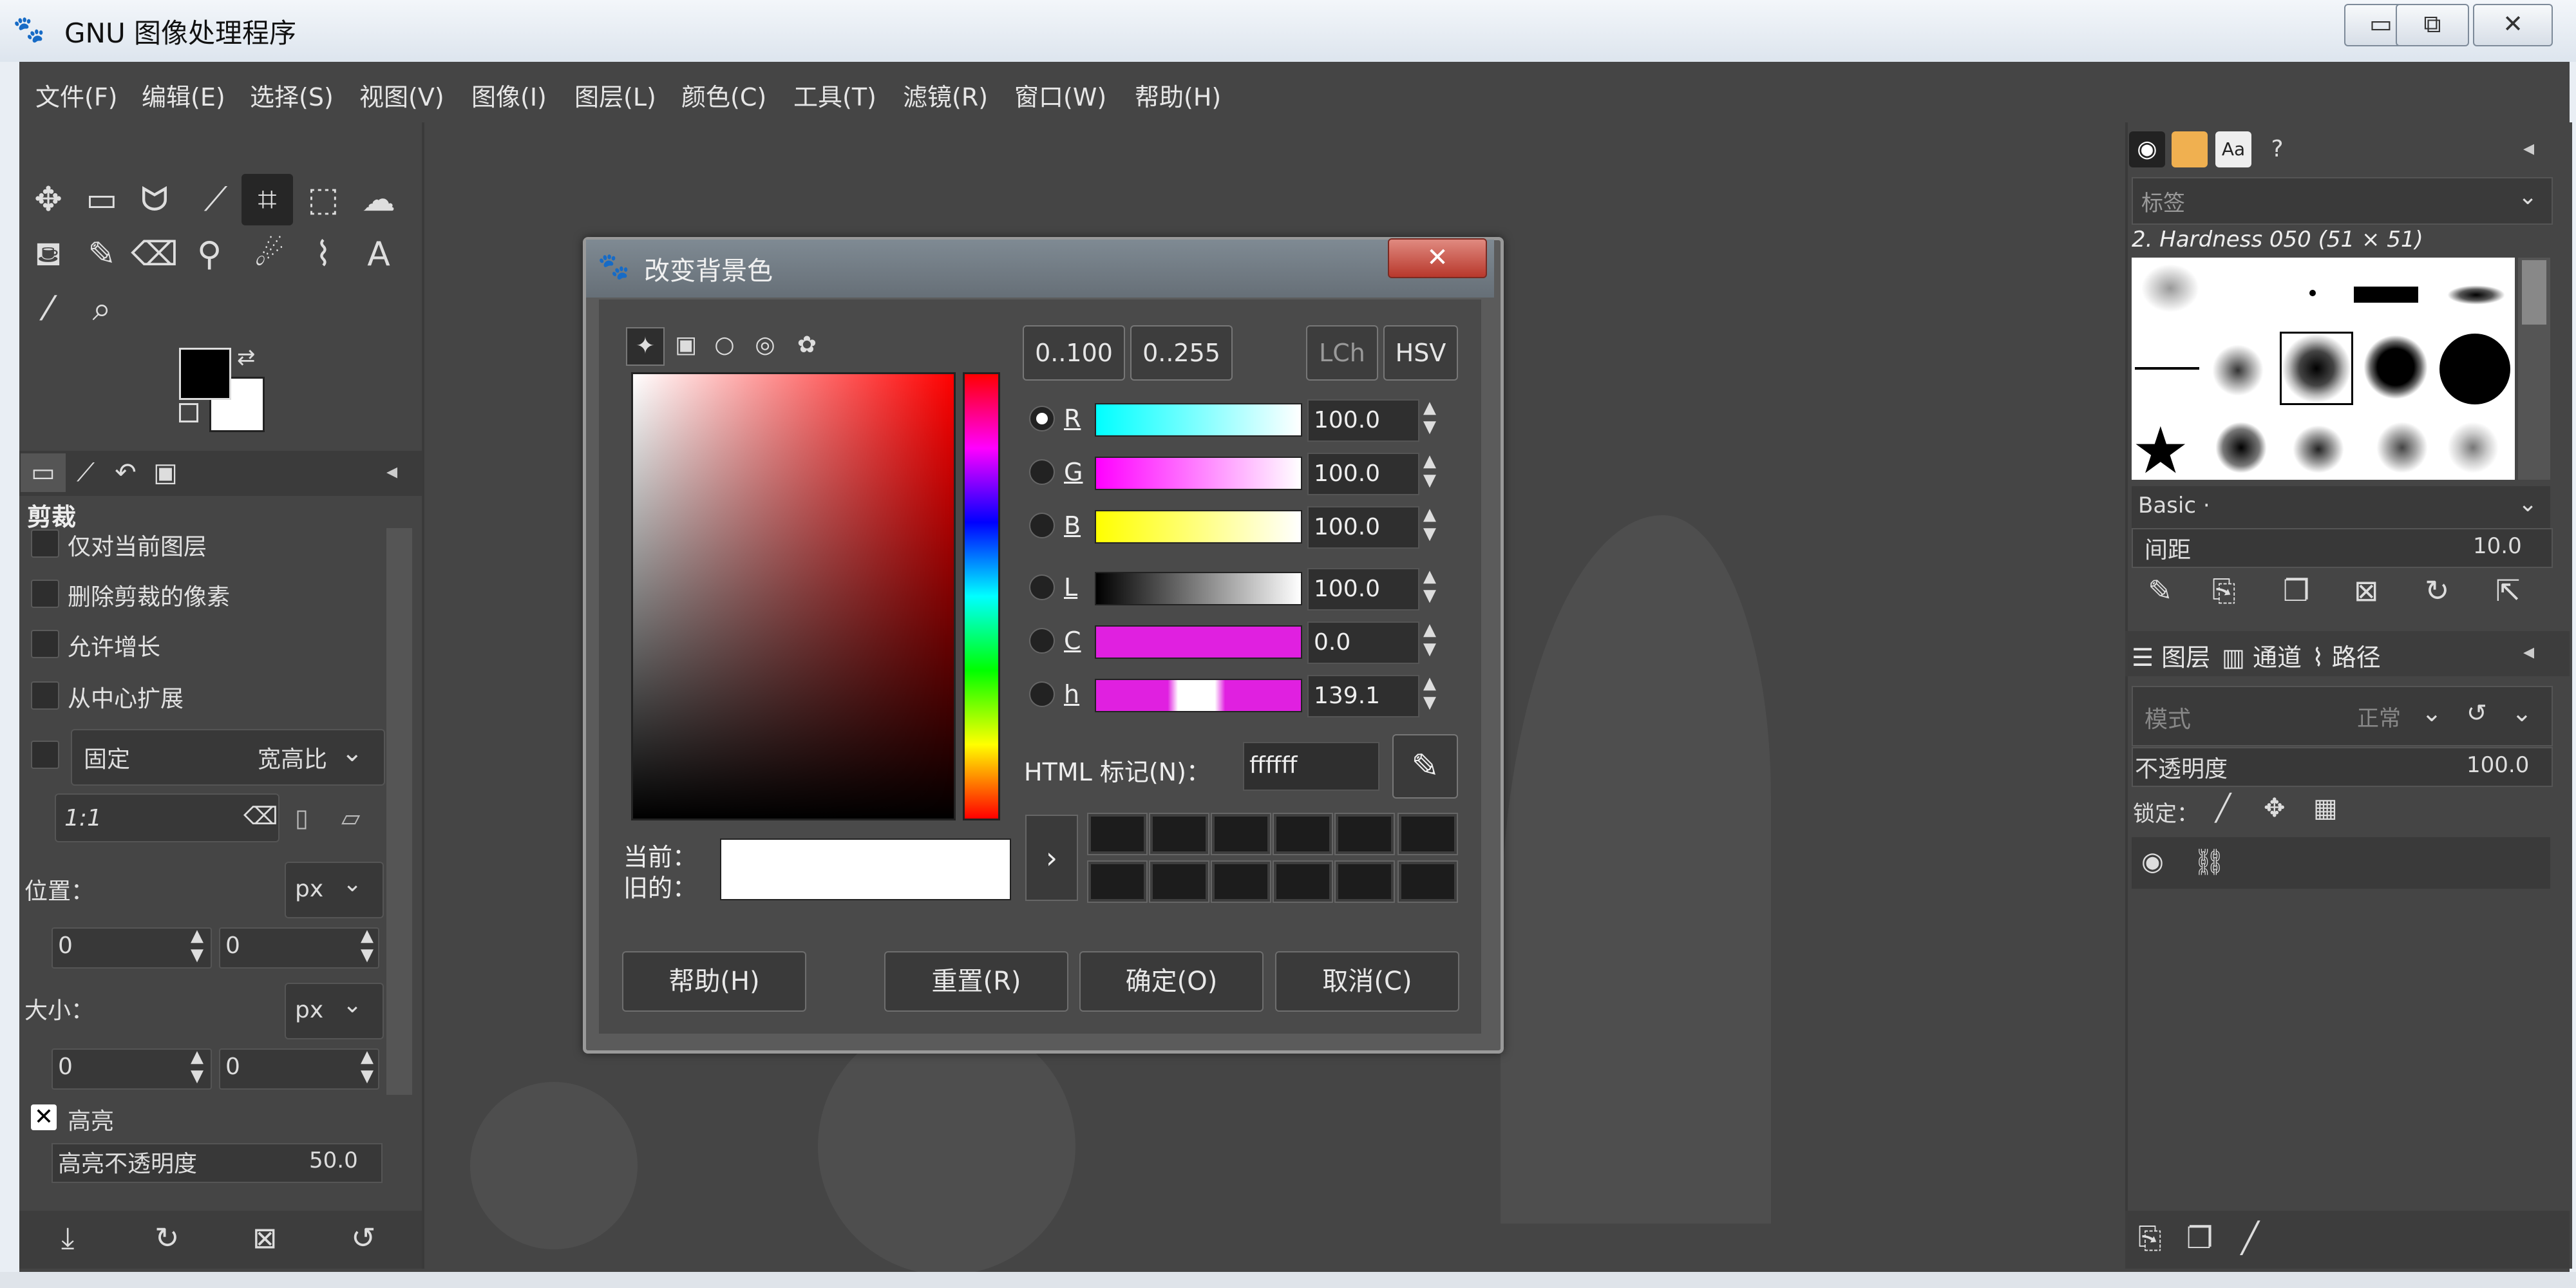  Describe the element at coordinates (45, 644) in the screenshot. I see `checkbox-allow-growing` at that location.